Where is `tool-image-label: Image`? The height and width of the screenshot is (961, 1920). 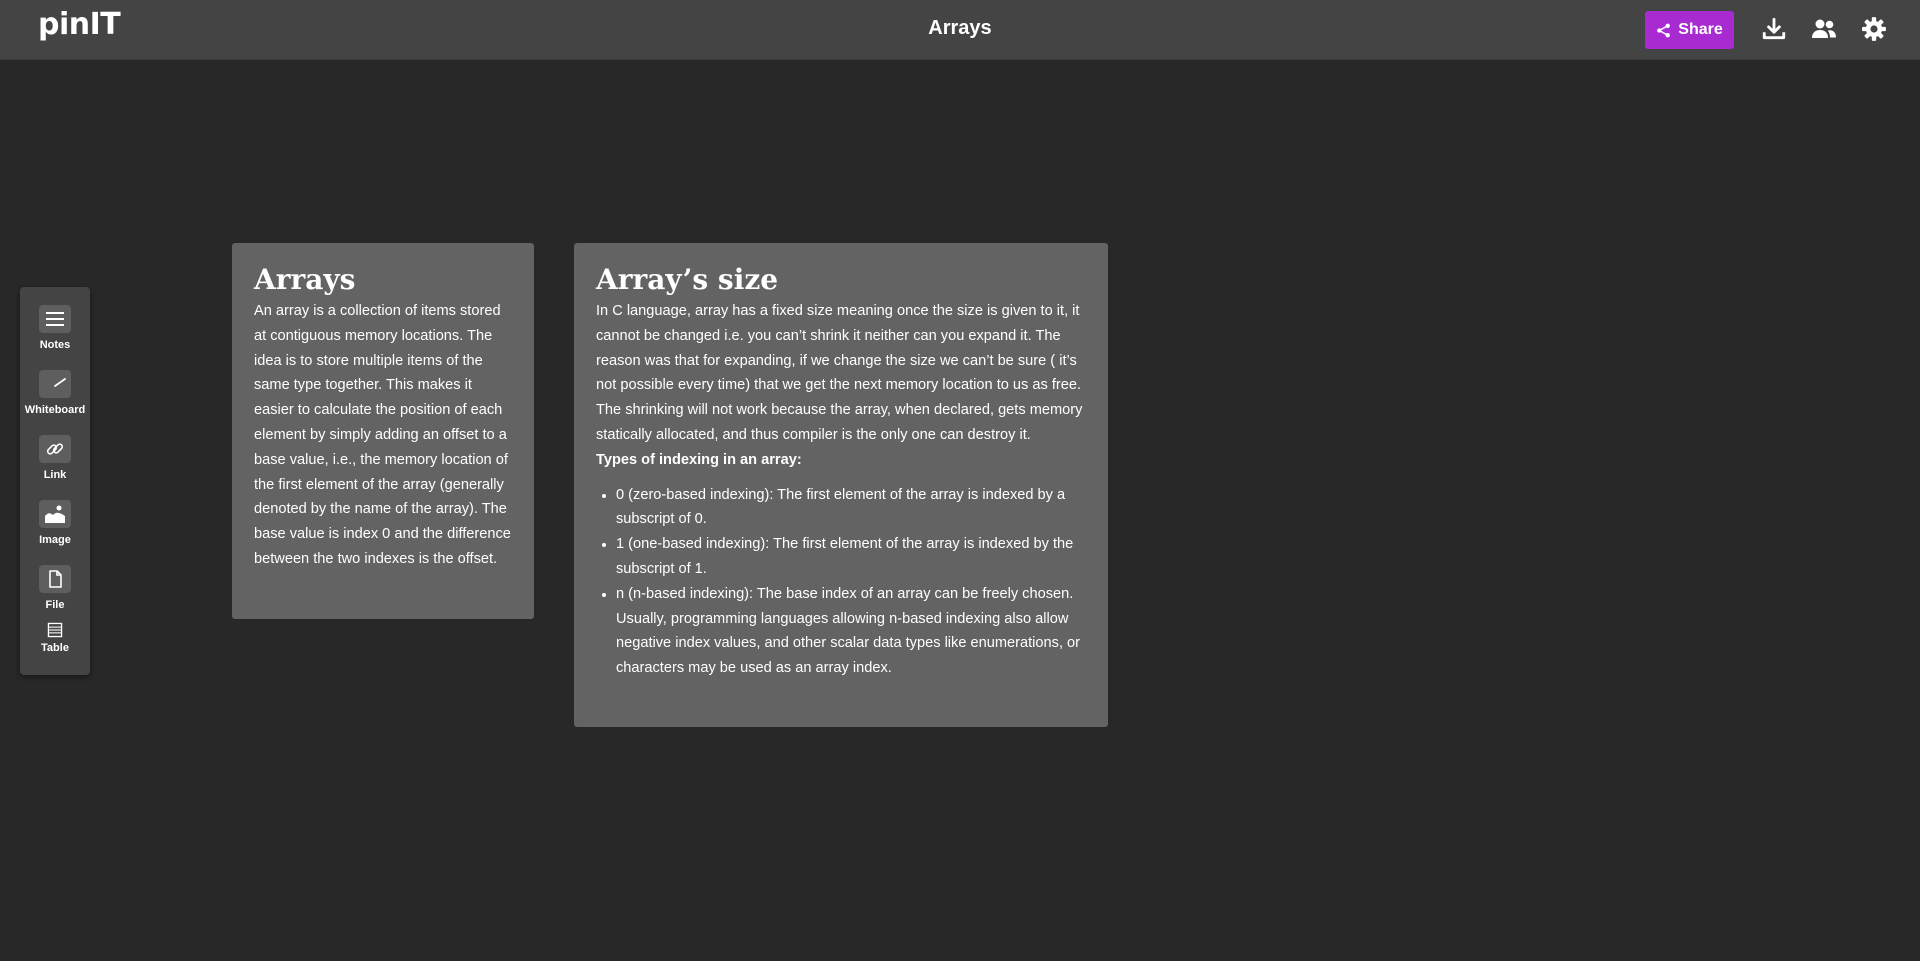 tool-image-label: Image is located at coordinates (55, 540).